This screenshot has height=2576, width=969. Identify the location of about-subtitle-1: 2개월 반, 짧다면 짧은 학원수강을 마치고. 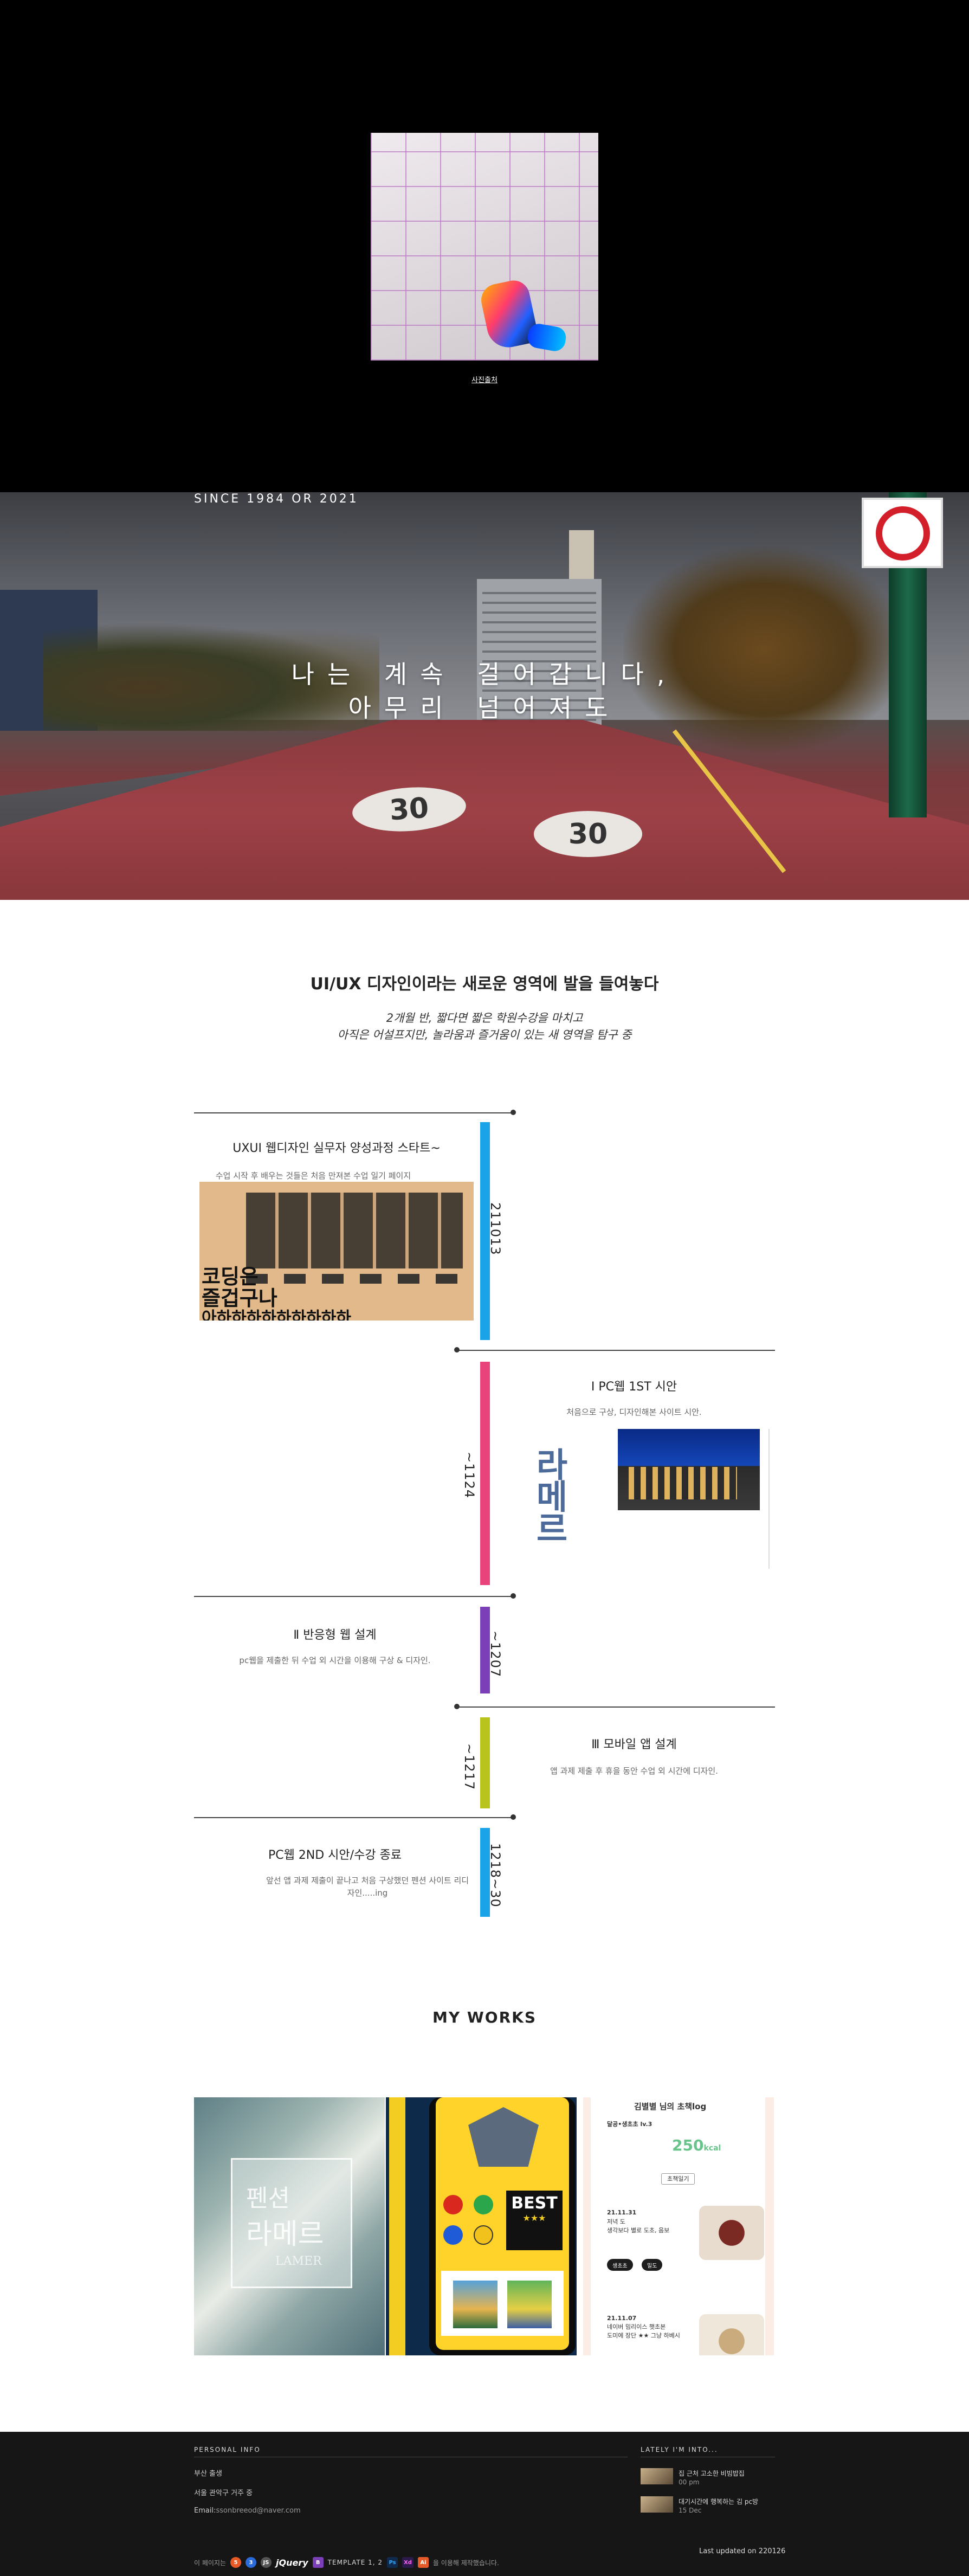
(484, 1018).